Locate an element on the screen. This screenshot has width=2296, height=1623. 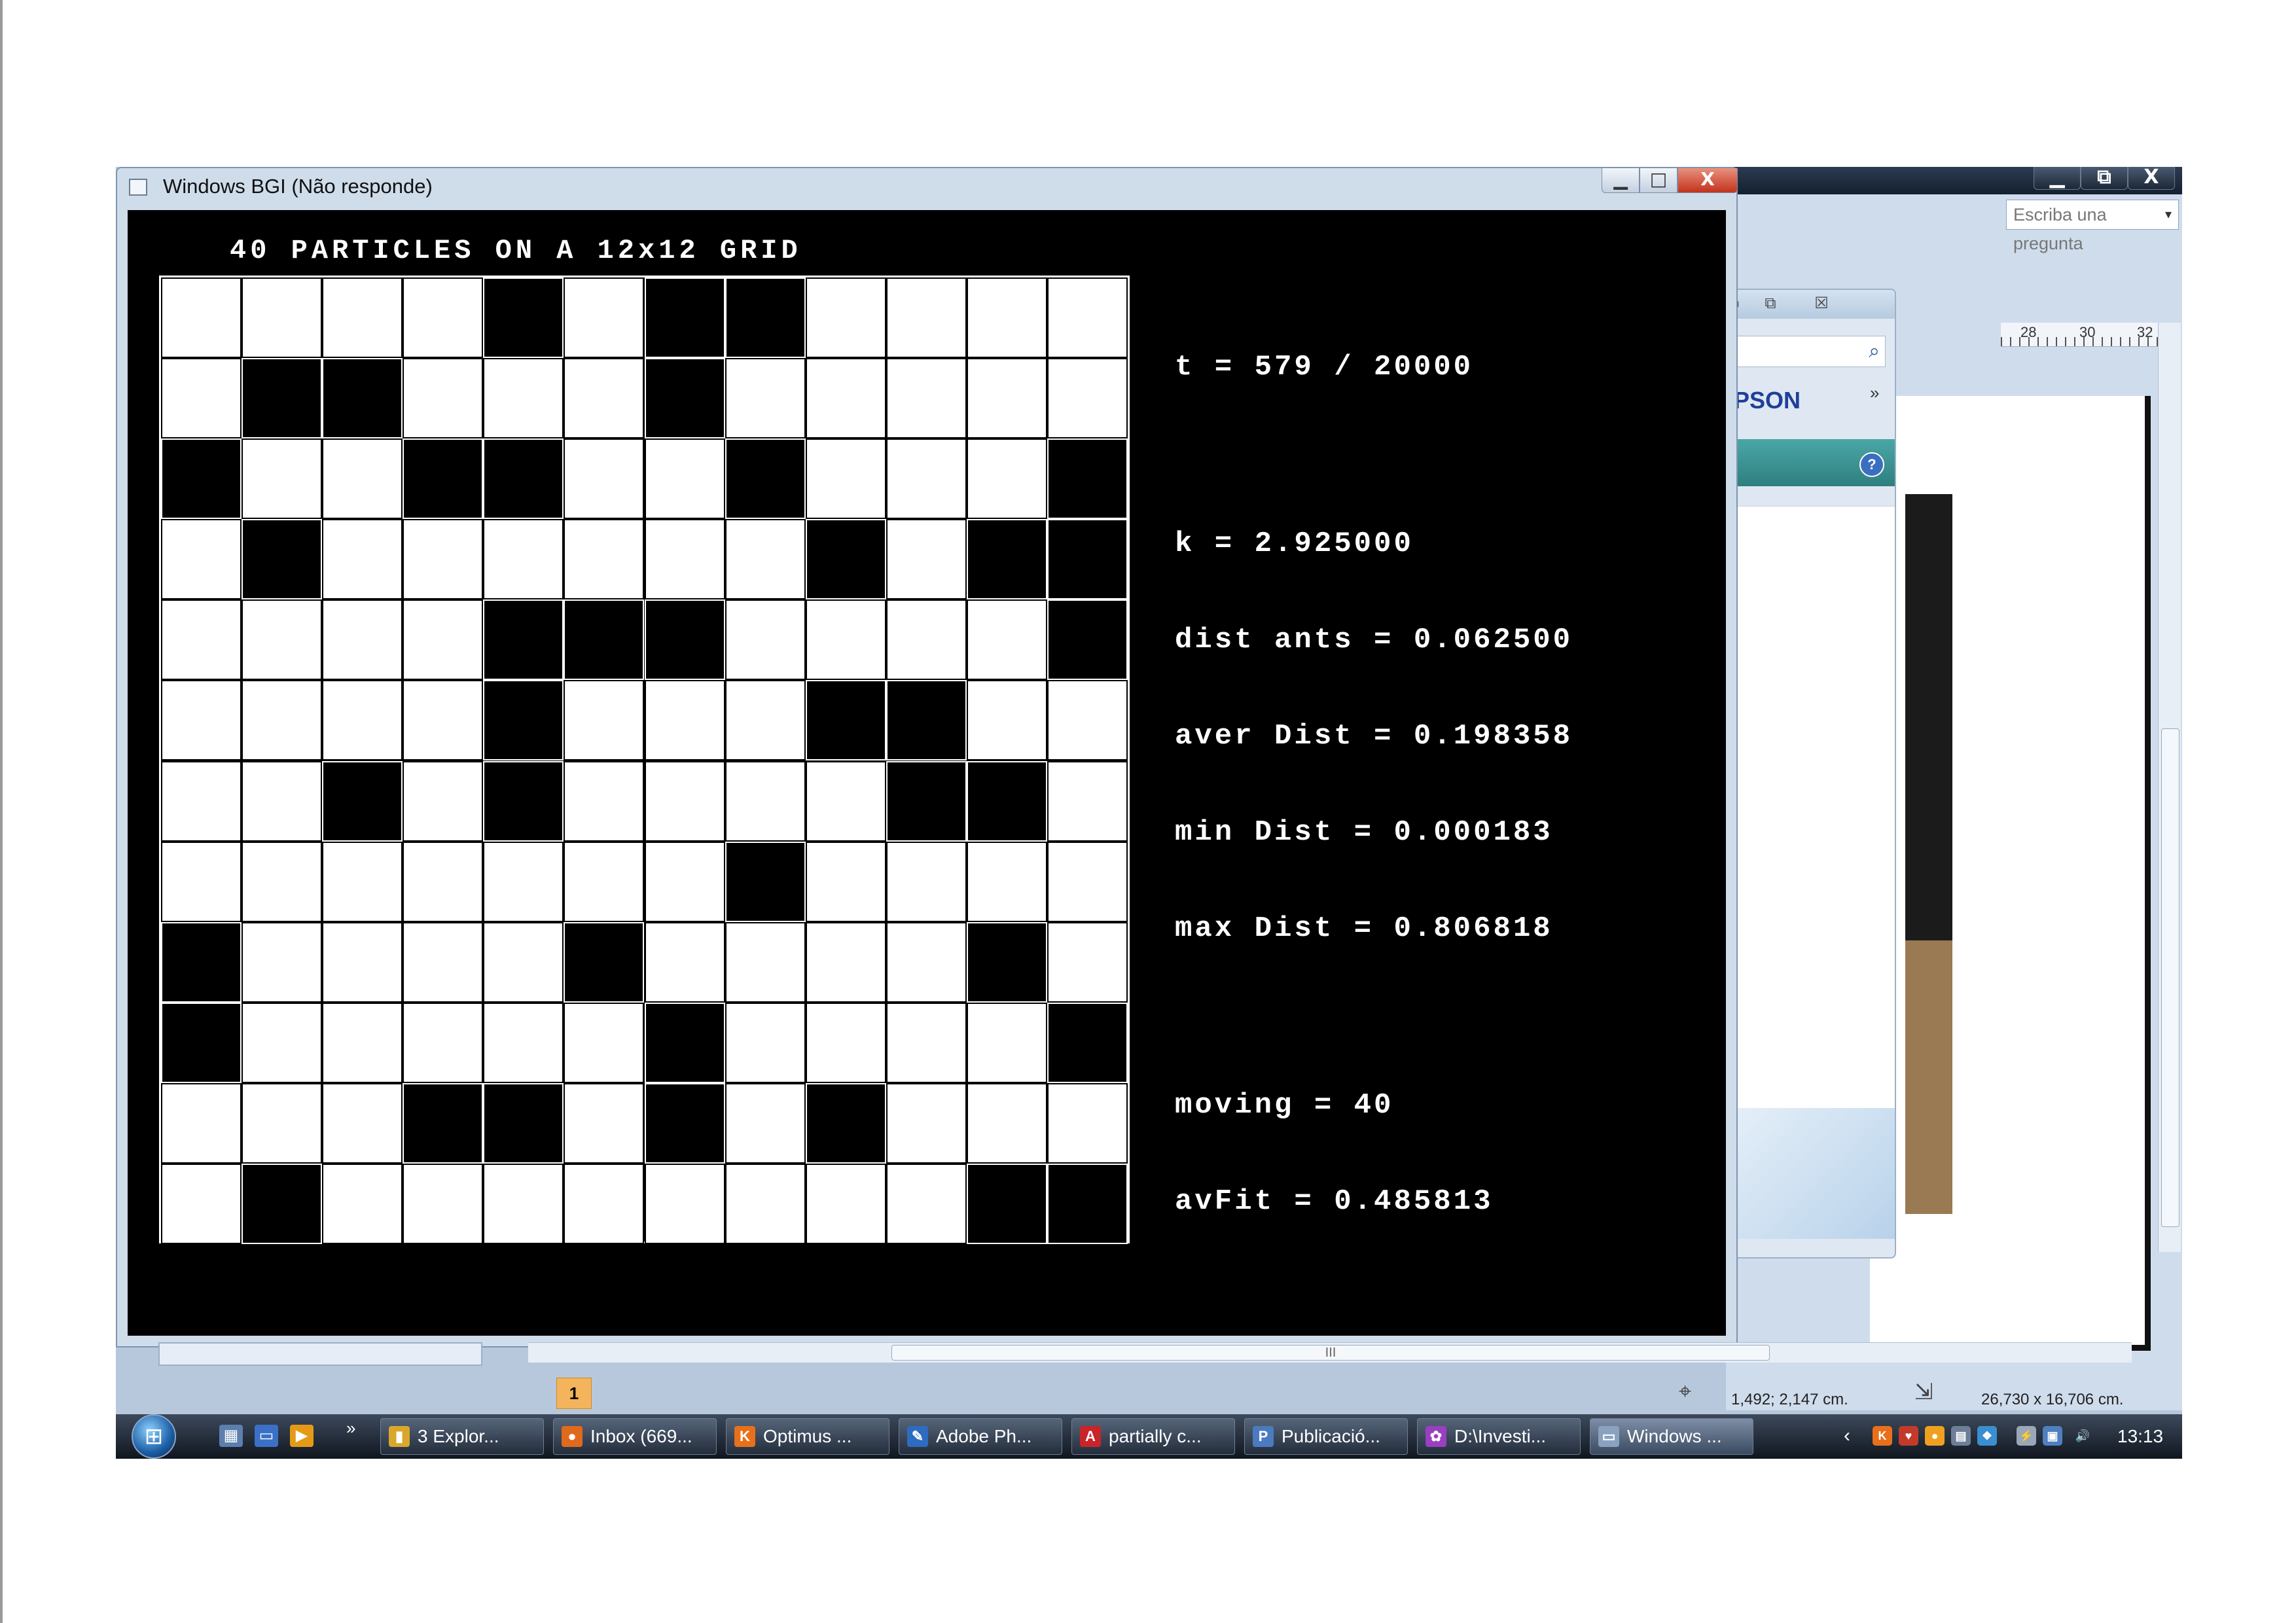
thunderbird-icon: ● is located at coordinates (572, 1436).